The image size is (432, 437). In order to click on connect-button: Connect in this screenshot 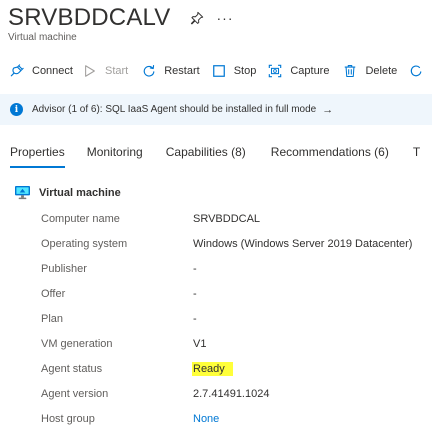, I will do `click(36, 71)`.